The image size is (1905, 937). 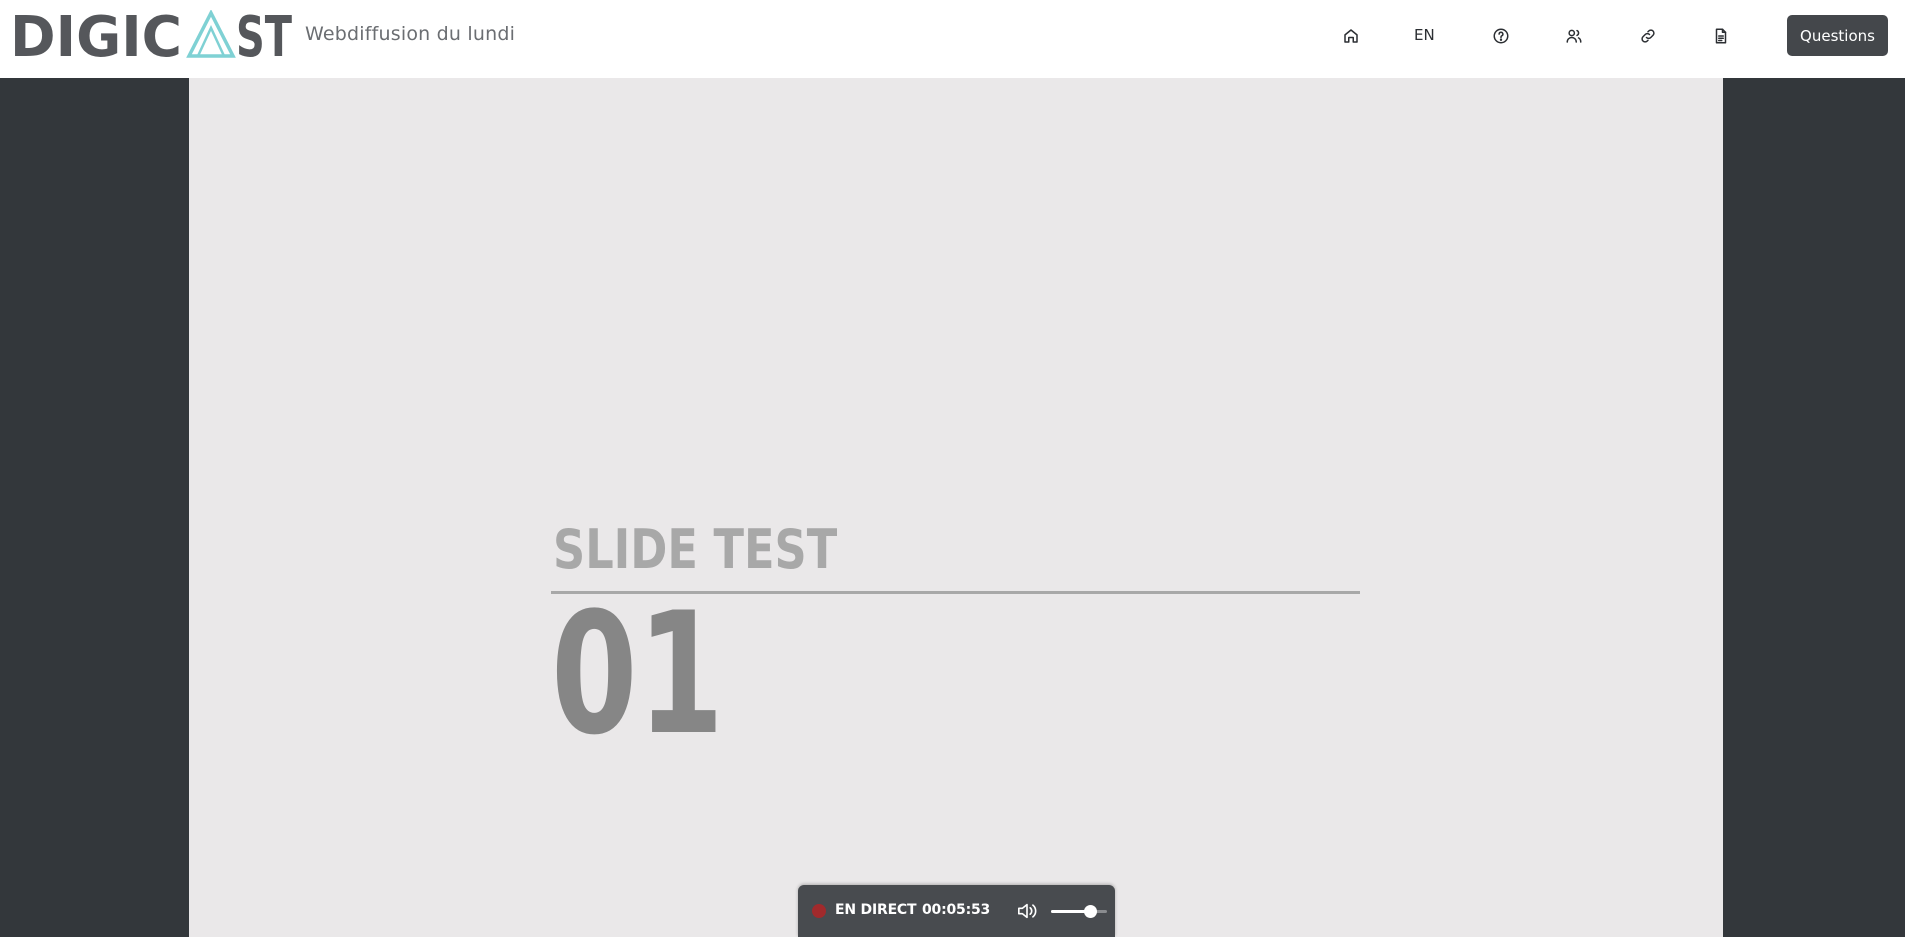 I want to click on document-icon, so click(x=1721, y=36).